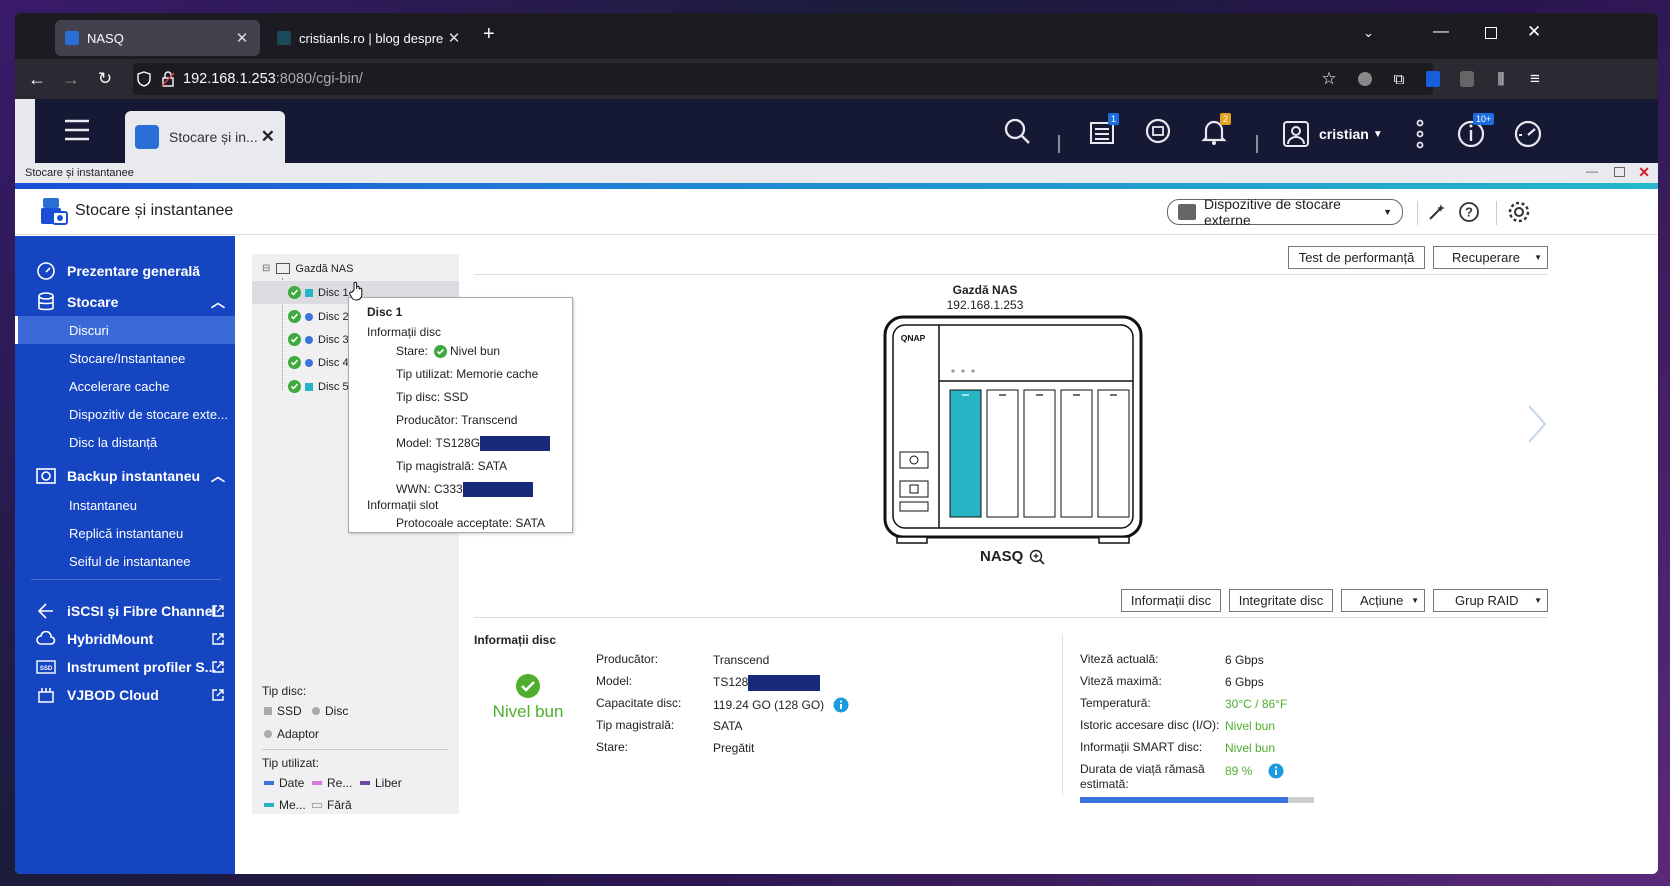  What do you see at coordinates (284, 783) in the screenshot?
I see `legend-date: Date` at bounding box center [284, 783].